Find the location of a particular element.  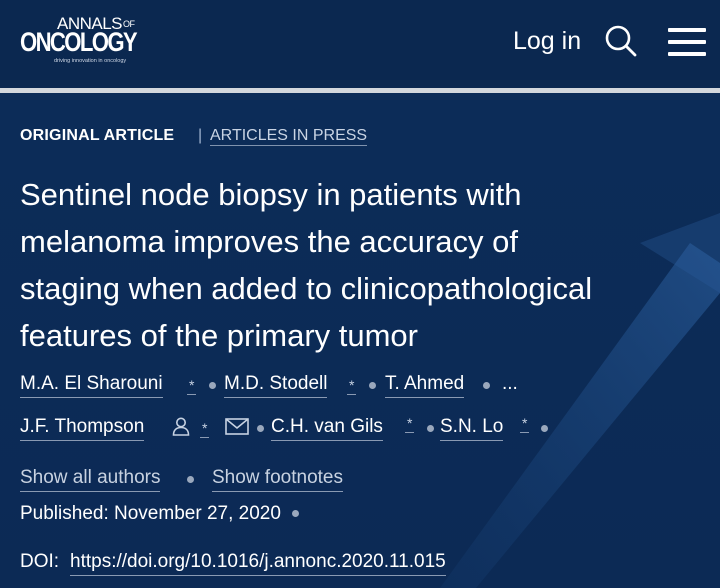

hamburger-menu-icon is located at coordinates (687, 30).